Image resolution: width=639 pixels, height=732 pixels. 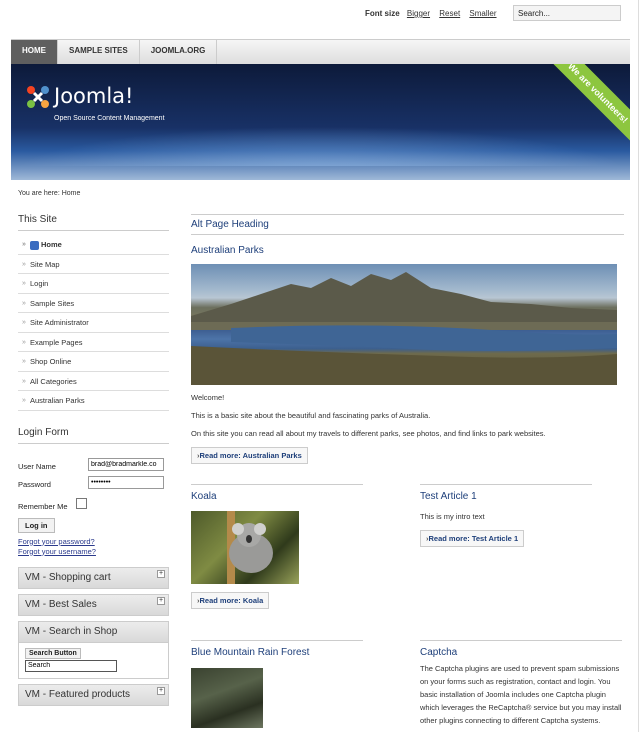 What do you see at coordinates (277, 684) in the screenshot?
I see `forest-article: Blue Mountain Rain Forest` at bounding box center [277, 684].